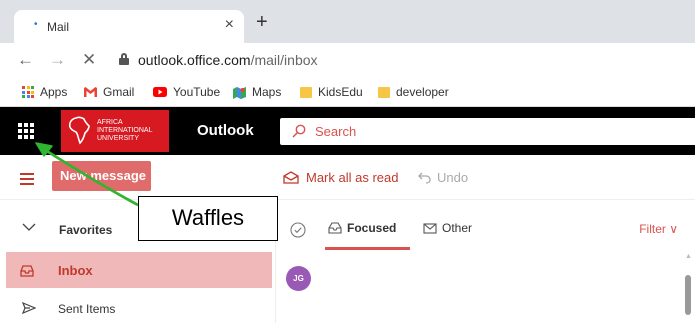  I want to click on bookmark-label: Apps, so click(54, 92).